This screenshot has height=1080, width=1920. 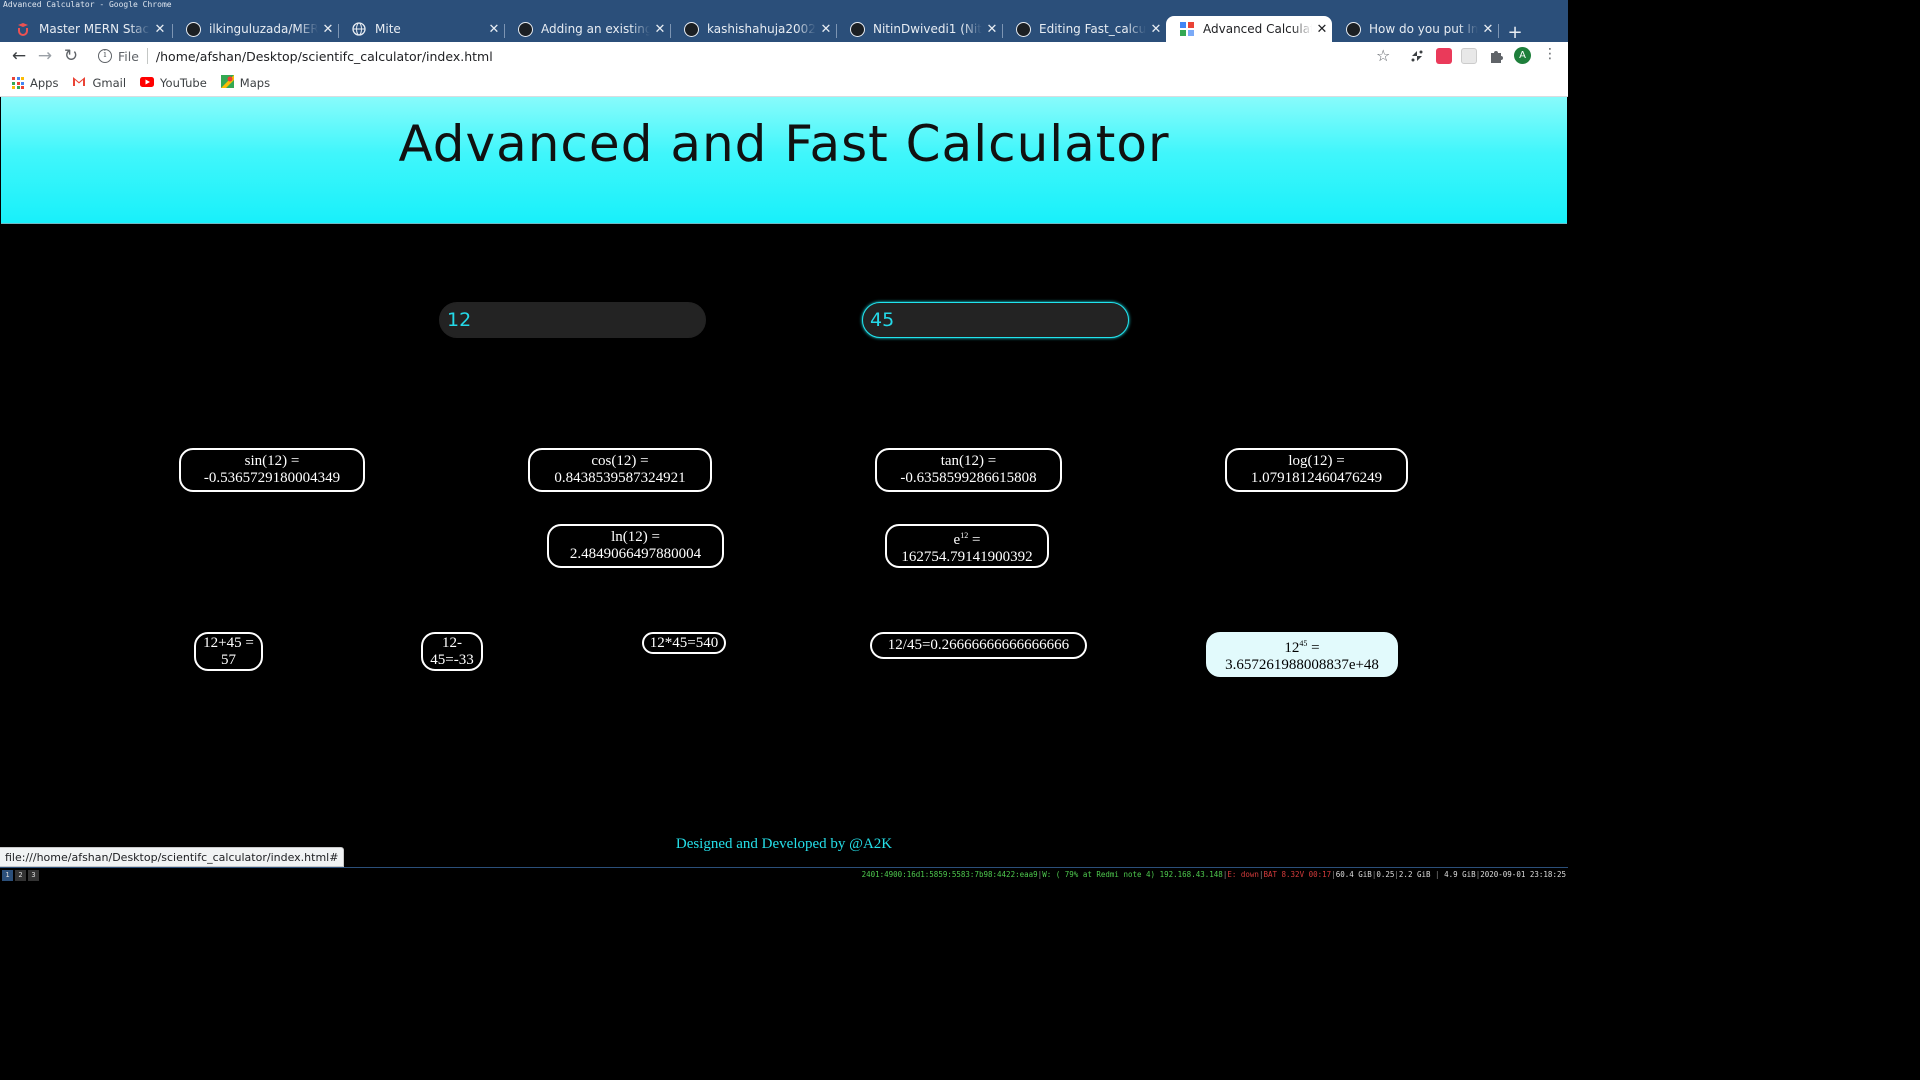 What do you see at coordinates (228, 659) in the screenshot?
I see `add-value: 57` at bounding box center [228, 659].